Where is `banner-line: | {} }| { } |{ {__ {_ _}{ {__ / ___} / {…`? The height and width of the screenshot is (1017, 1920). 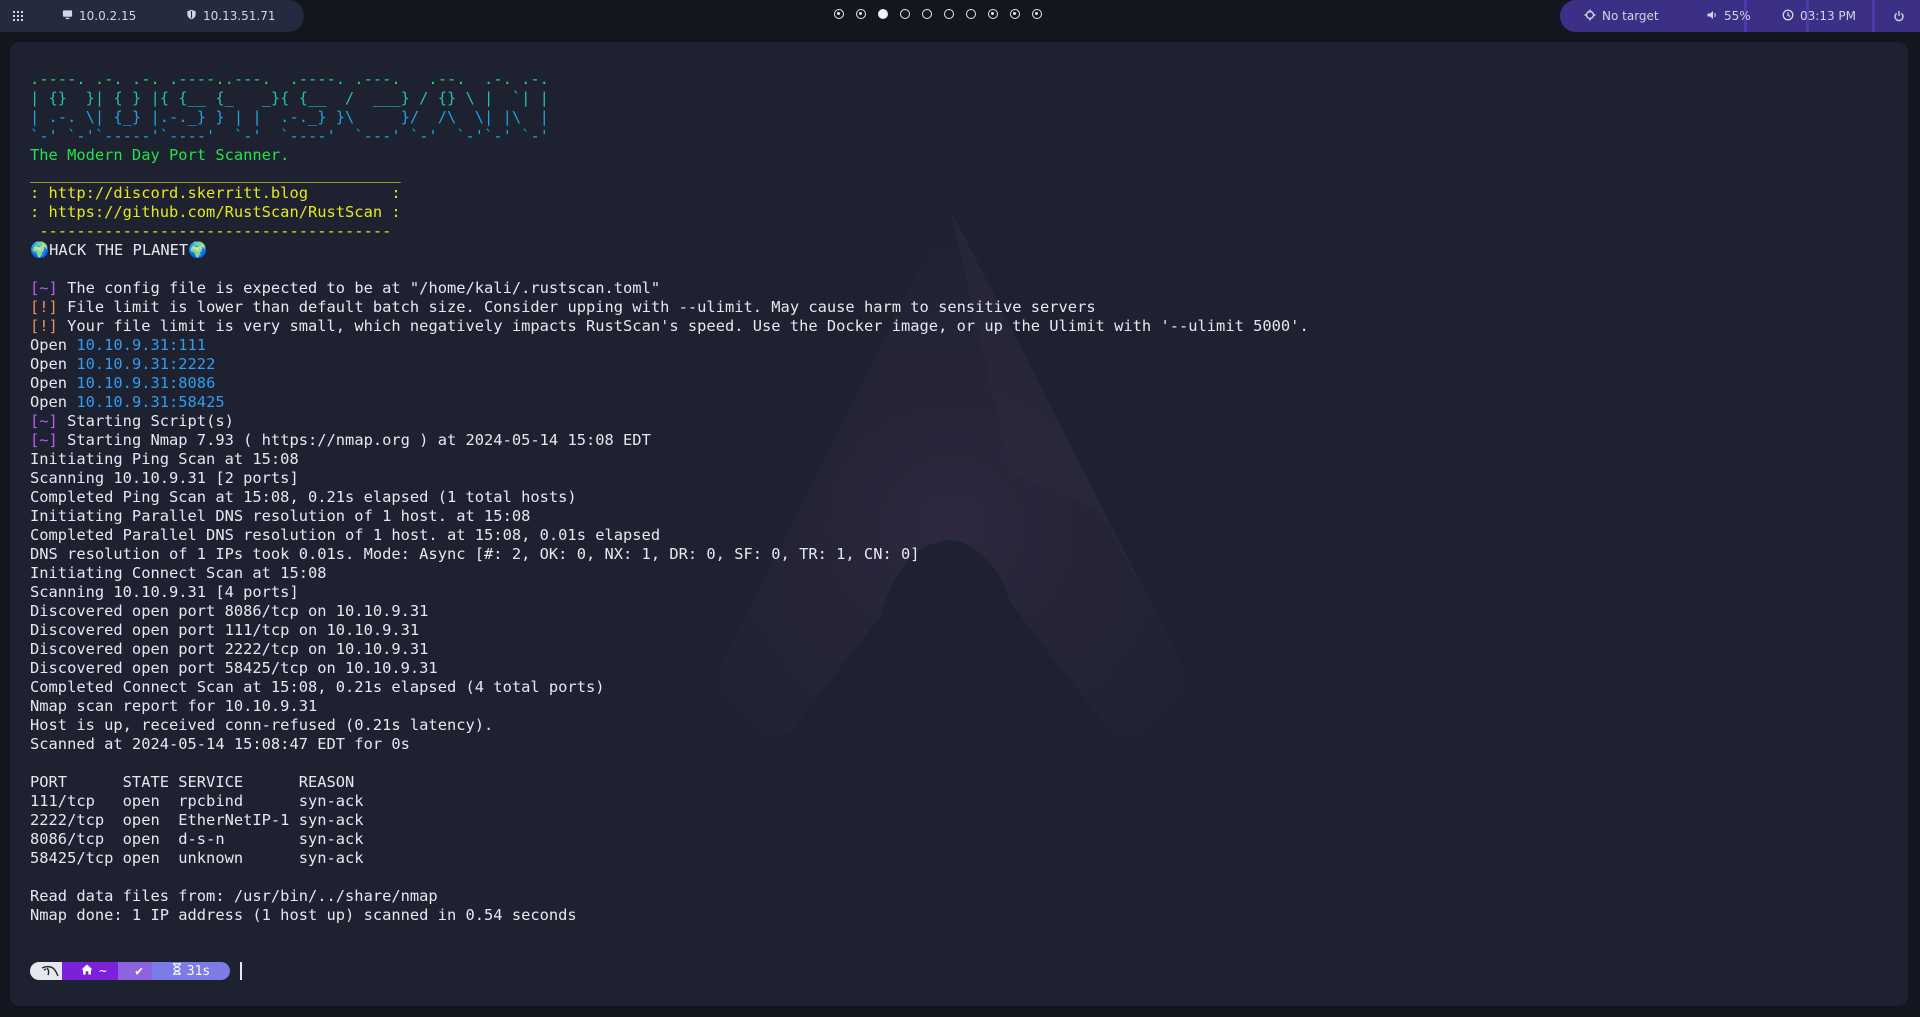 banner-line: | {} }| { } |{ {__ {_ _}{ {__ / ___} / {… is located at coordinates (289, 98).